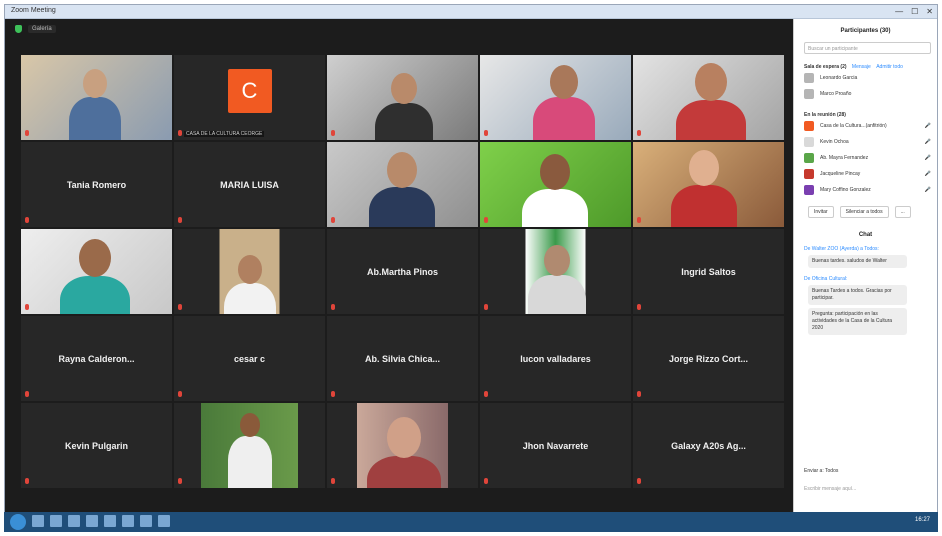 The image size is (942, 536). I want to click on mute-all-button: Silenciar a todos, so click(864, 212).